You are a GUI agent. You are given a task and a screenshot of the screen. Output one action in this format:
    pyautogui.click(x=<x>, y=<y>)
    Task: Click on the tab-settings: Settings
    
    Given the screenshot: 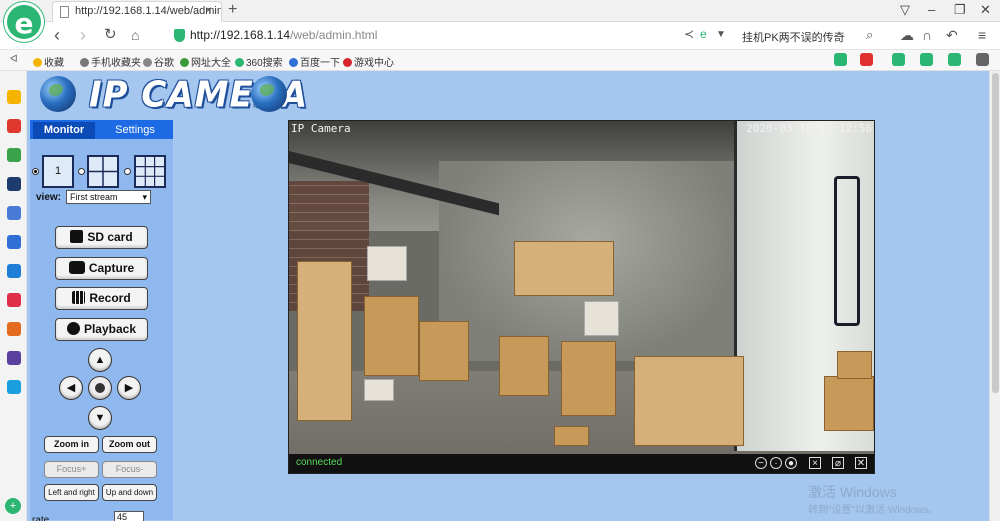 What is the action you would take?
    pyautogui.click(x=135, y=130)
    